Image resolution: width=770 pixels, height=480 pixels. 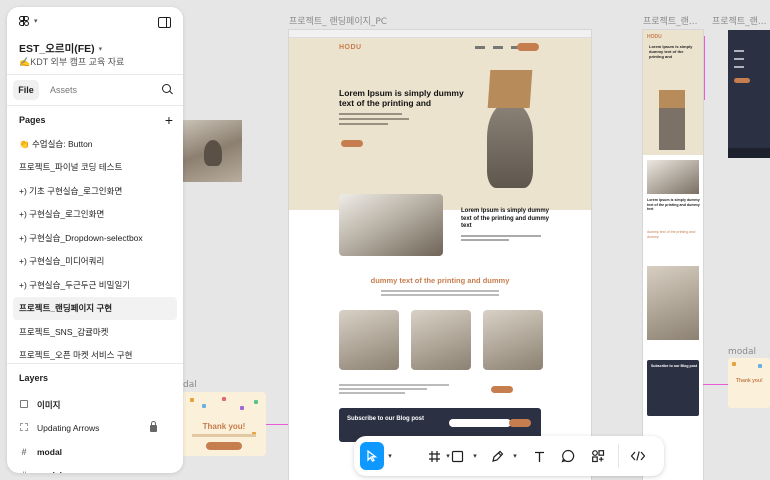 I want to click on modal-frame-right: Thank you!, so click(x=749, y=383).